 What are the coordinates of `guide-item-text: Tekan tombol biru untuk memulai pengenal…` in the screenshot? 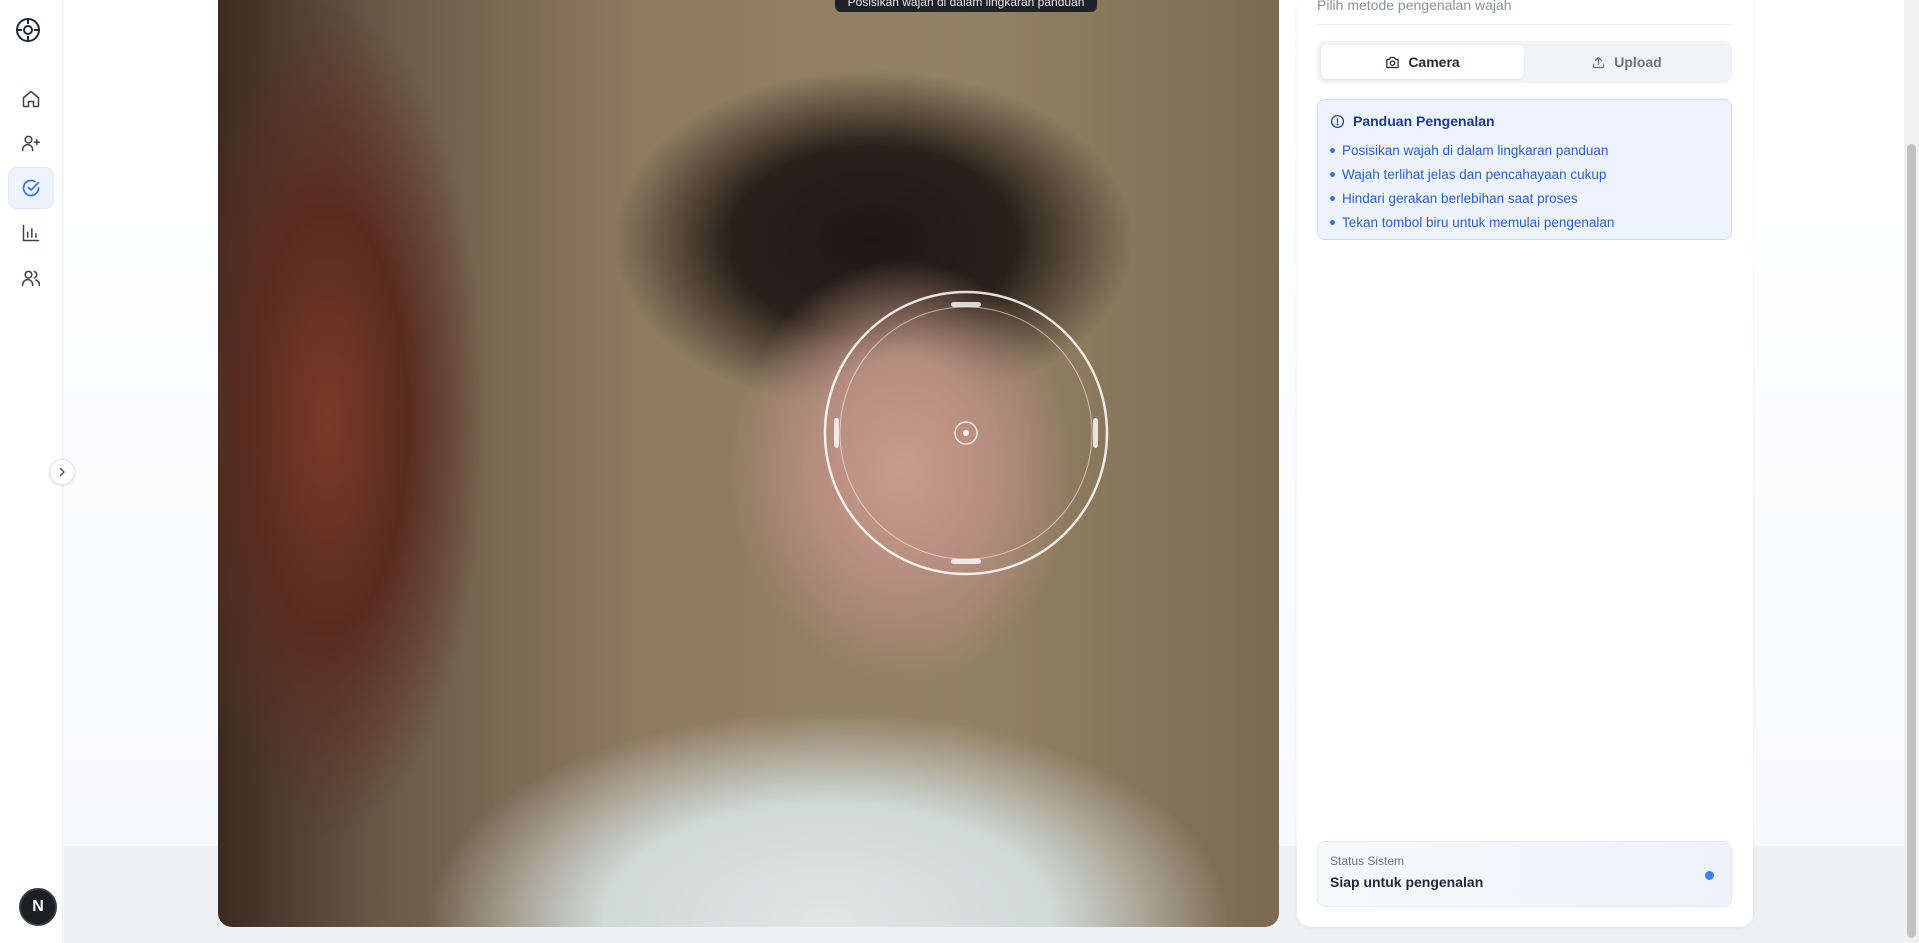 It's located at (1478, 222).